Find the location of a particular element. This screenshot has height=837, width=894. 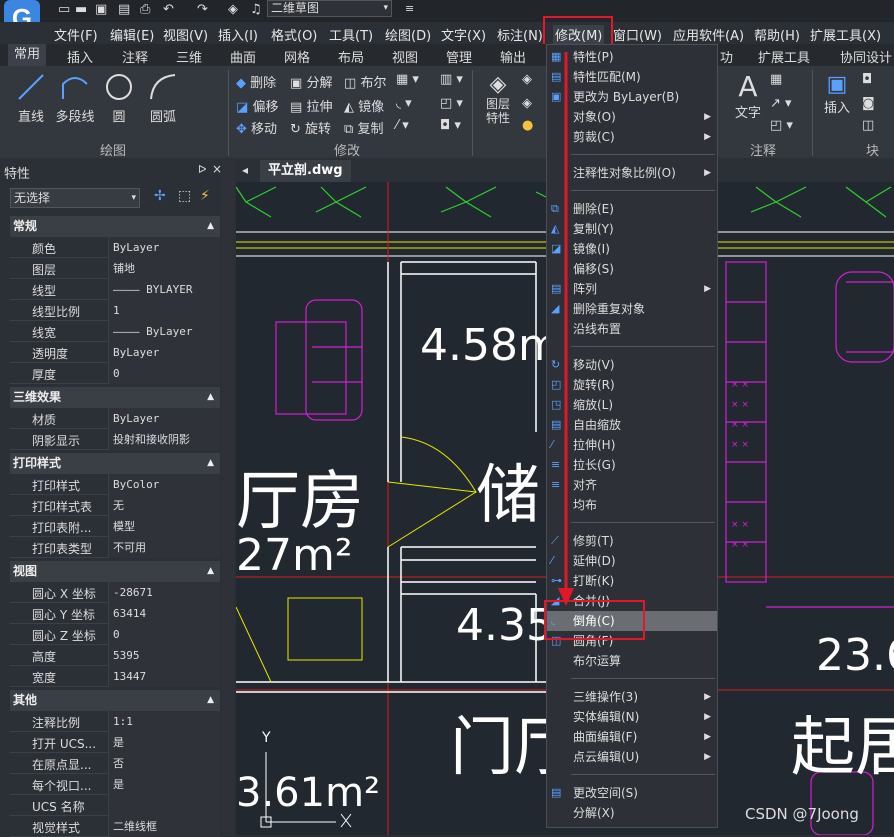

block-create-icon: ◘ is located at coordinates (867, 79).